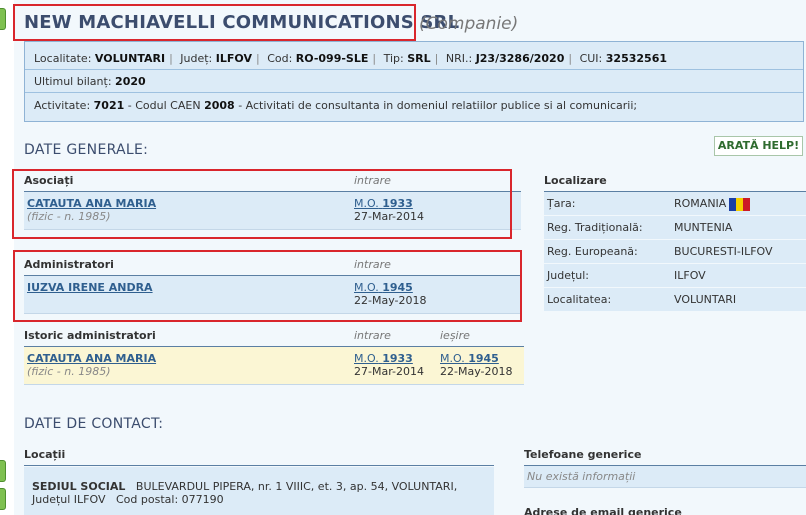  Describe the element at coordinates (469, 24) in the screenshot. I see `company-type: (Companie)` at that location.